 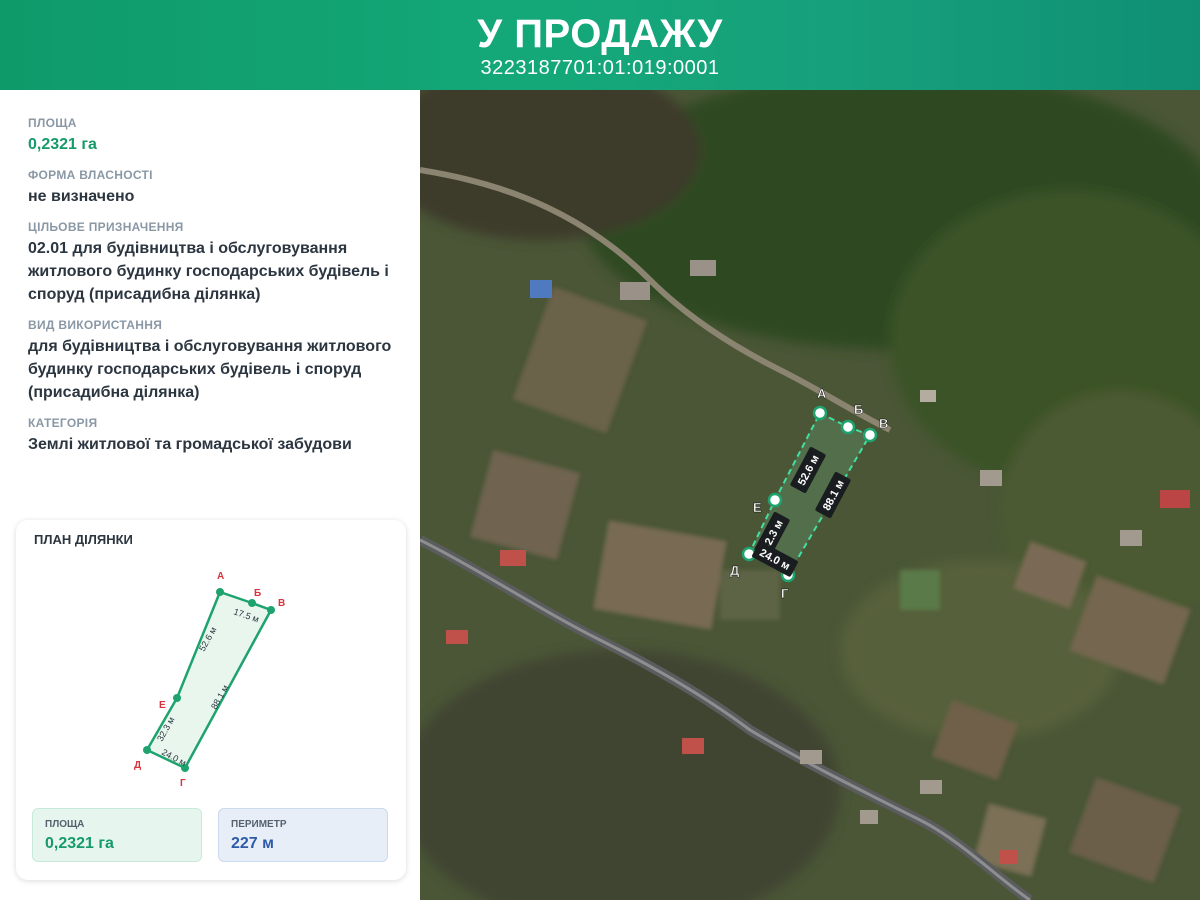 I want to click on plot-plan-title: ПЛАН ДІЛЯНКИ, so click(x=83, y=539).